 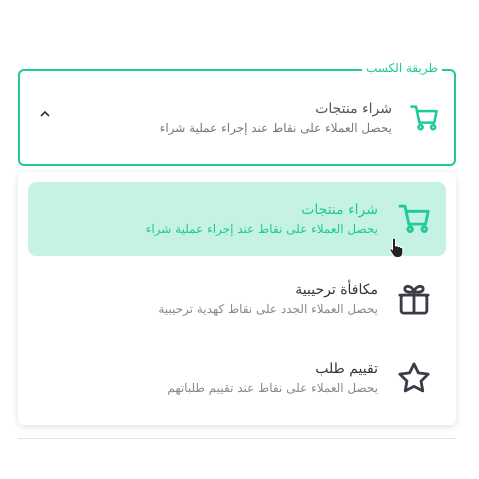 What do you see at coordinates (261, 229) in the screenshot?
I see `option-description: يحصل العملاء على نقاط عند إجراء عملية شراء` at bounding box center [261, 229].